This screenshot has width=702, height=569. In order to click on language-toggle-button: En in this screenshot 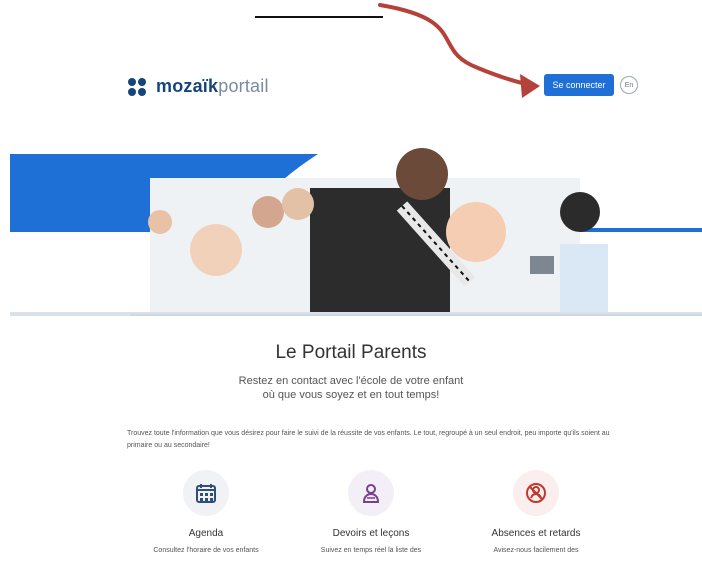, I will do `click(629, 85)`.